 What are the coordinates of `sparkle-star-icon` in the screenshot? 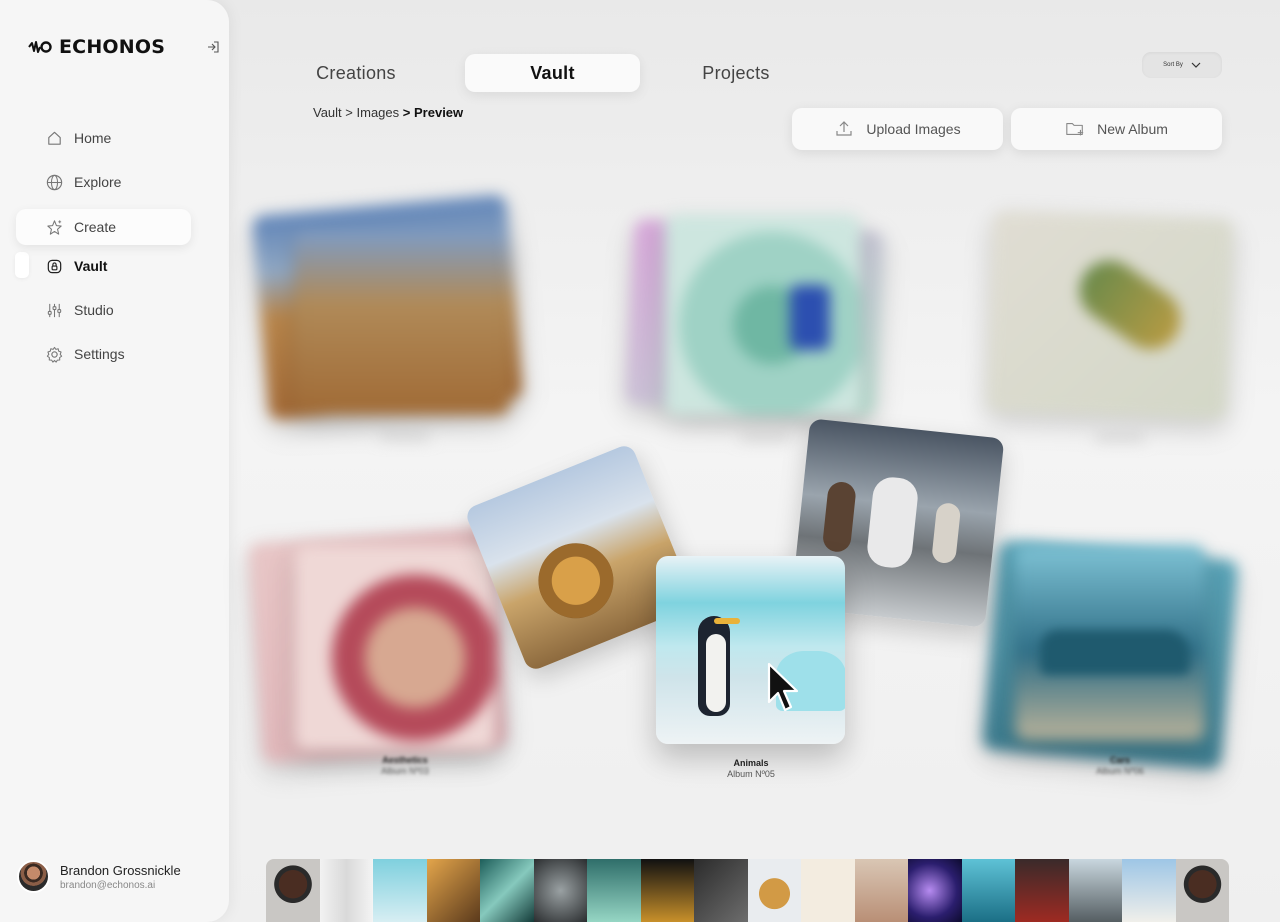 It's located at (54, 227).